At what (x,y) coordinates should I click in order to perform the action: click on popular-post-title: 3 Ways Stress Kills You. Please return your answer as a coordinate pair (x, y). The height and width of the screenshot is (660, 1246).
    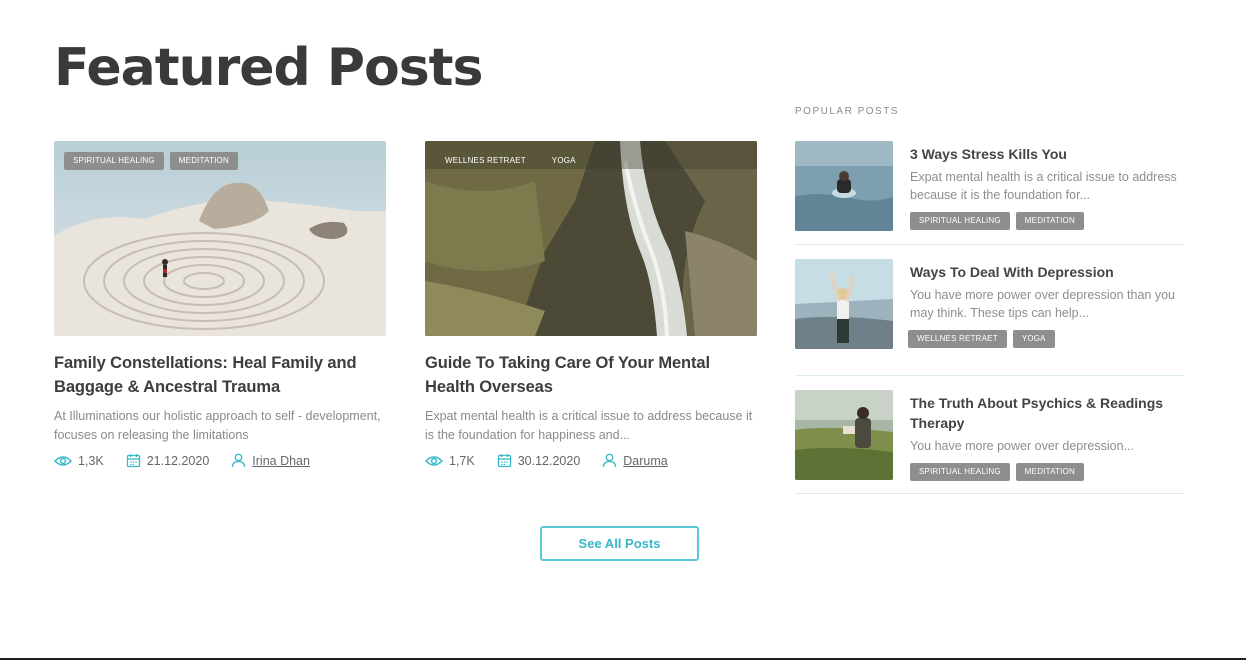
    Looking at the image, I should click on (1047, 154).